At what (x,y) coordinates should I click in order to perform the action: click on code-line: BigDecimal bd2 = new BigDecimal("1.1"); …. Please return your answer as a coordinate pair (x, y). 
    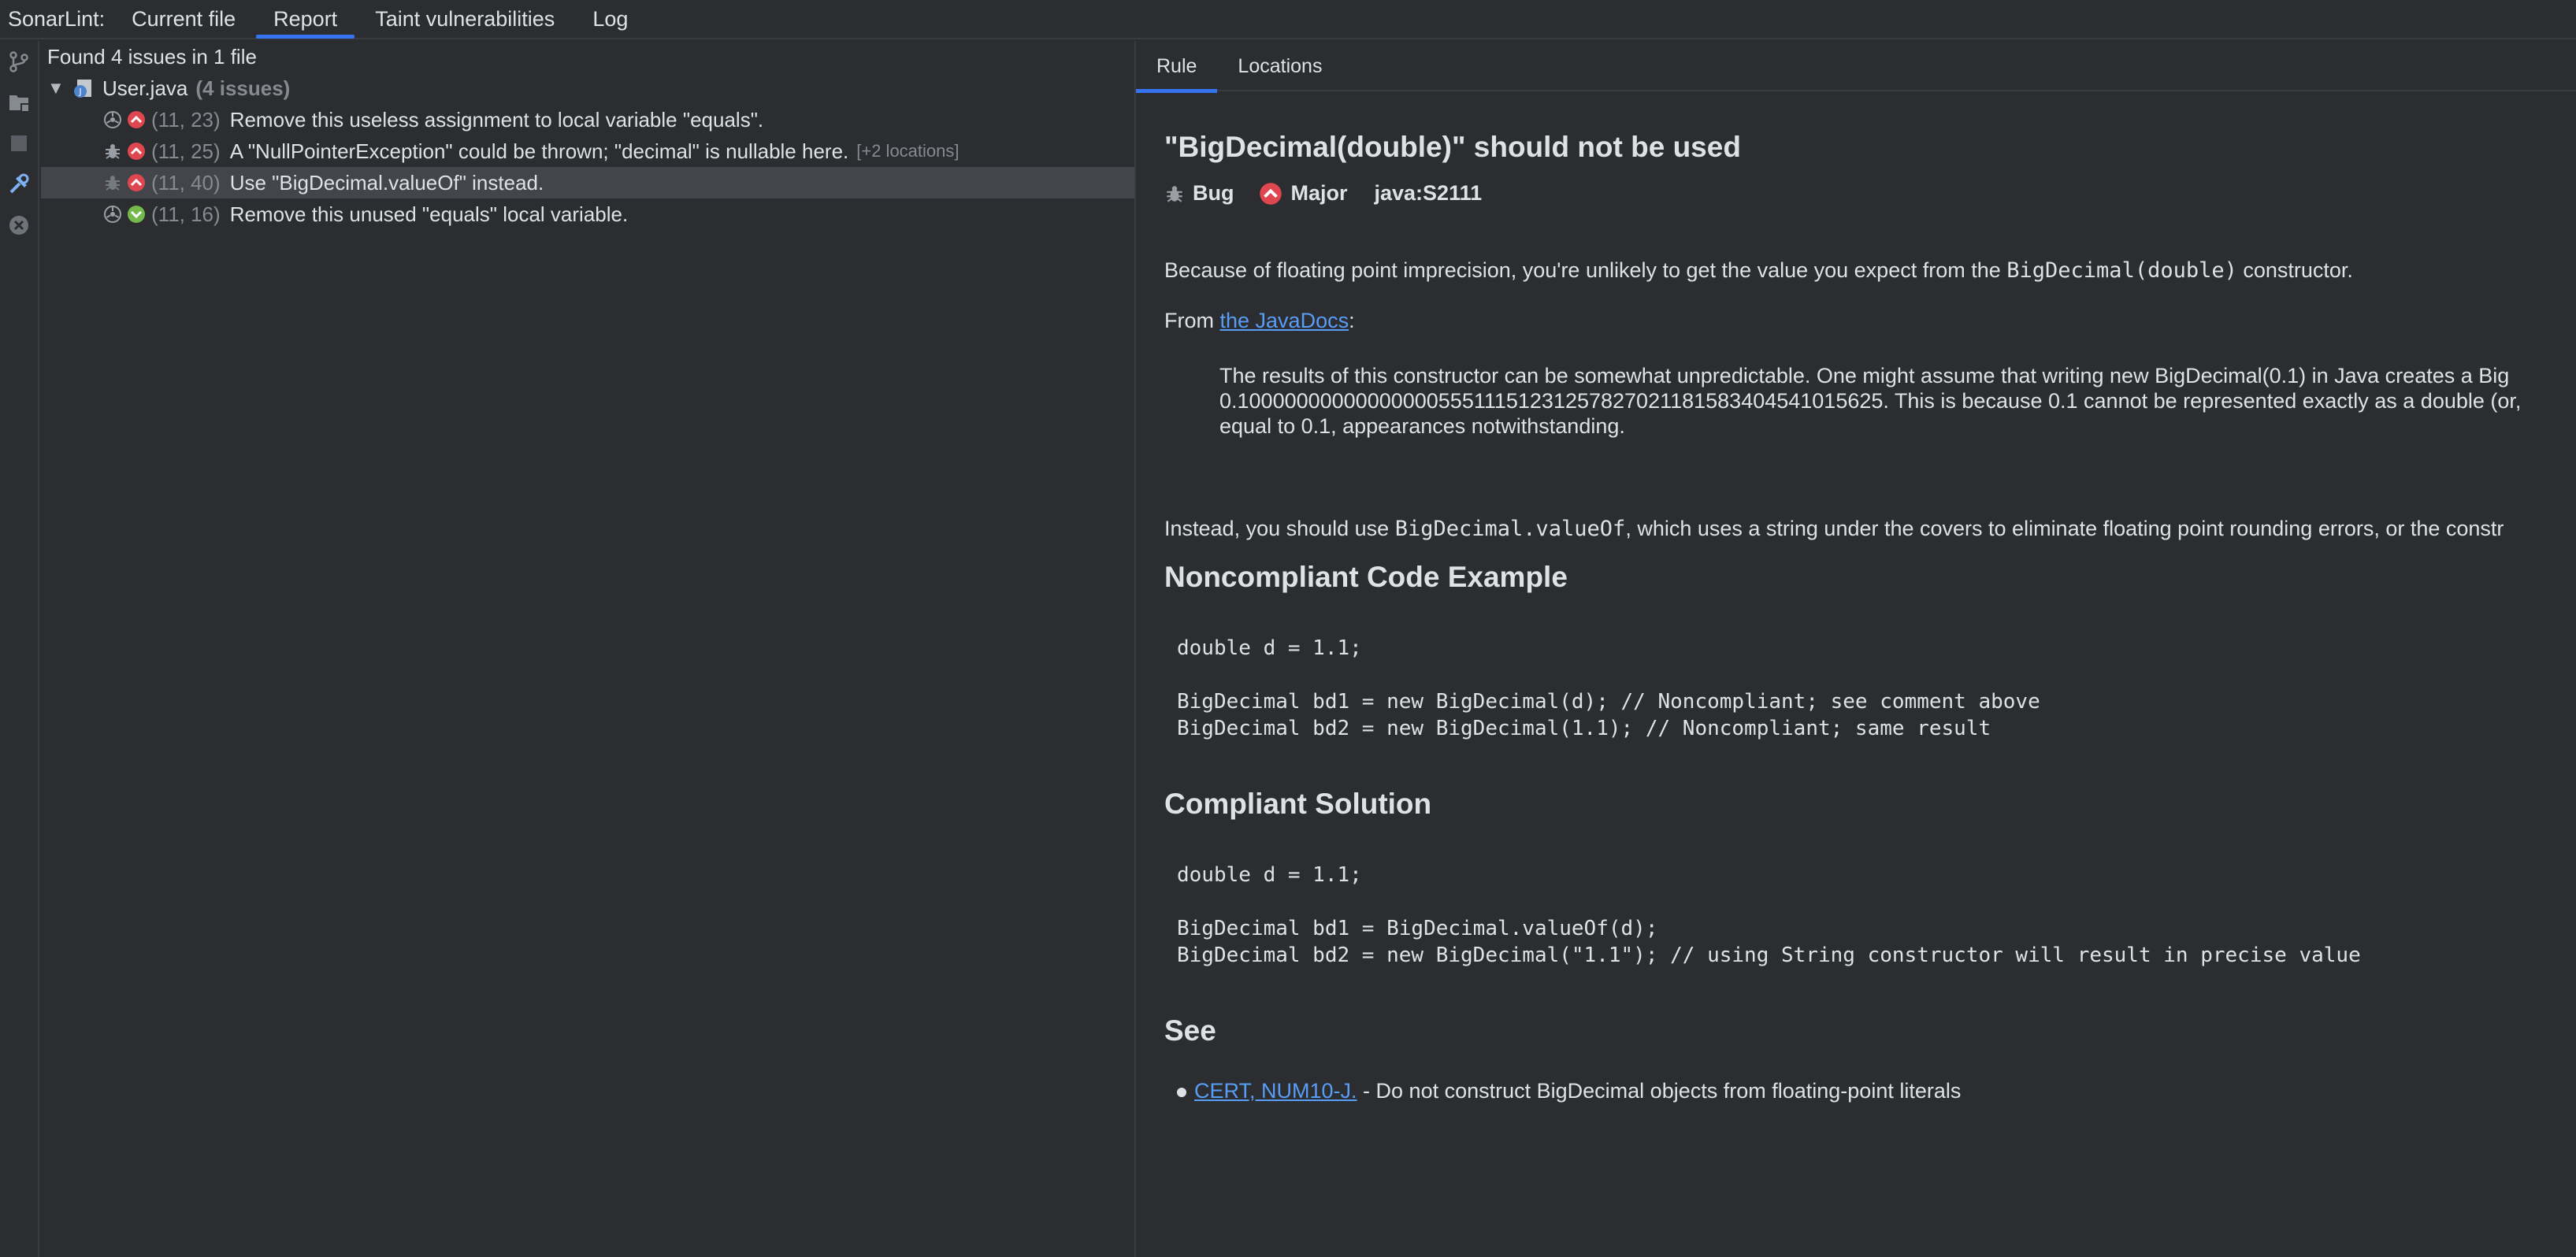
    Looking at the image, I should click on (1769, 955).